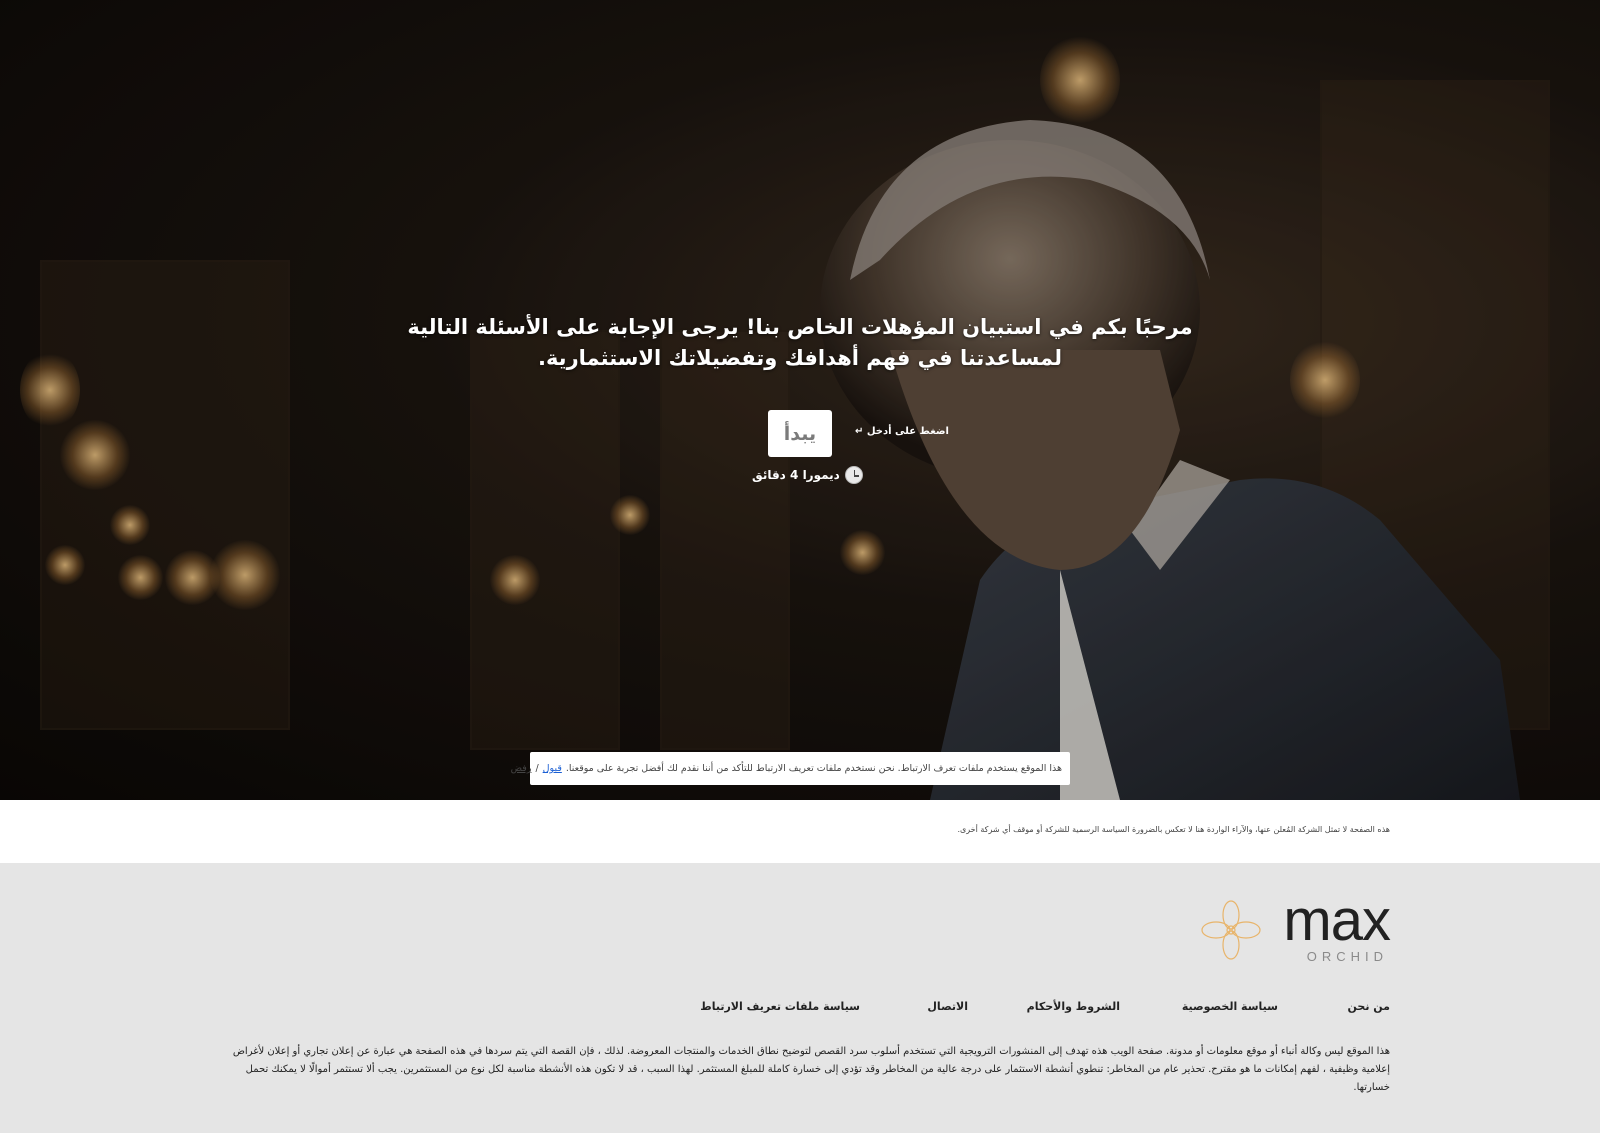 The width and height of the screenshot is (1600, 1133). What do you see at coordinates (1347, 956) in the screenshot?
I see `logo-orchid-text: ORCHID` at bounding box center [1347, 956].